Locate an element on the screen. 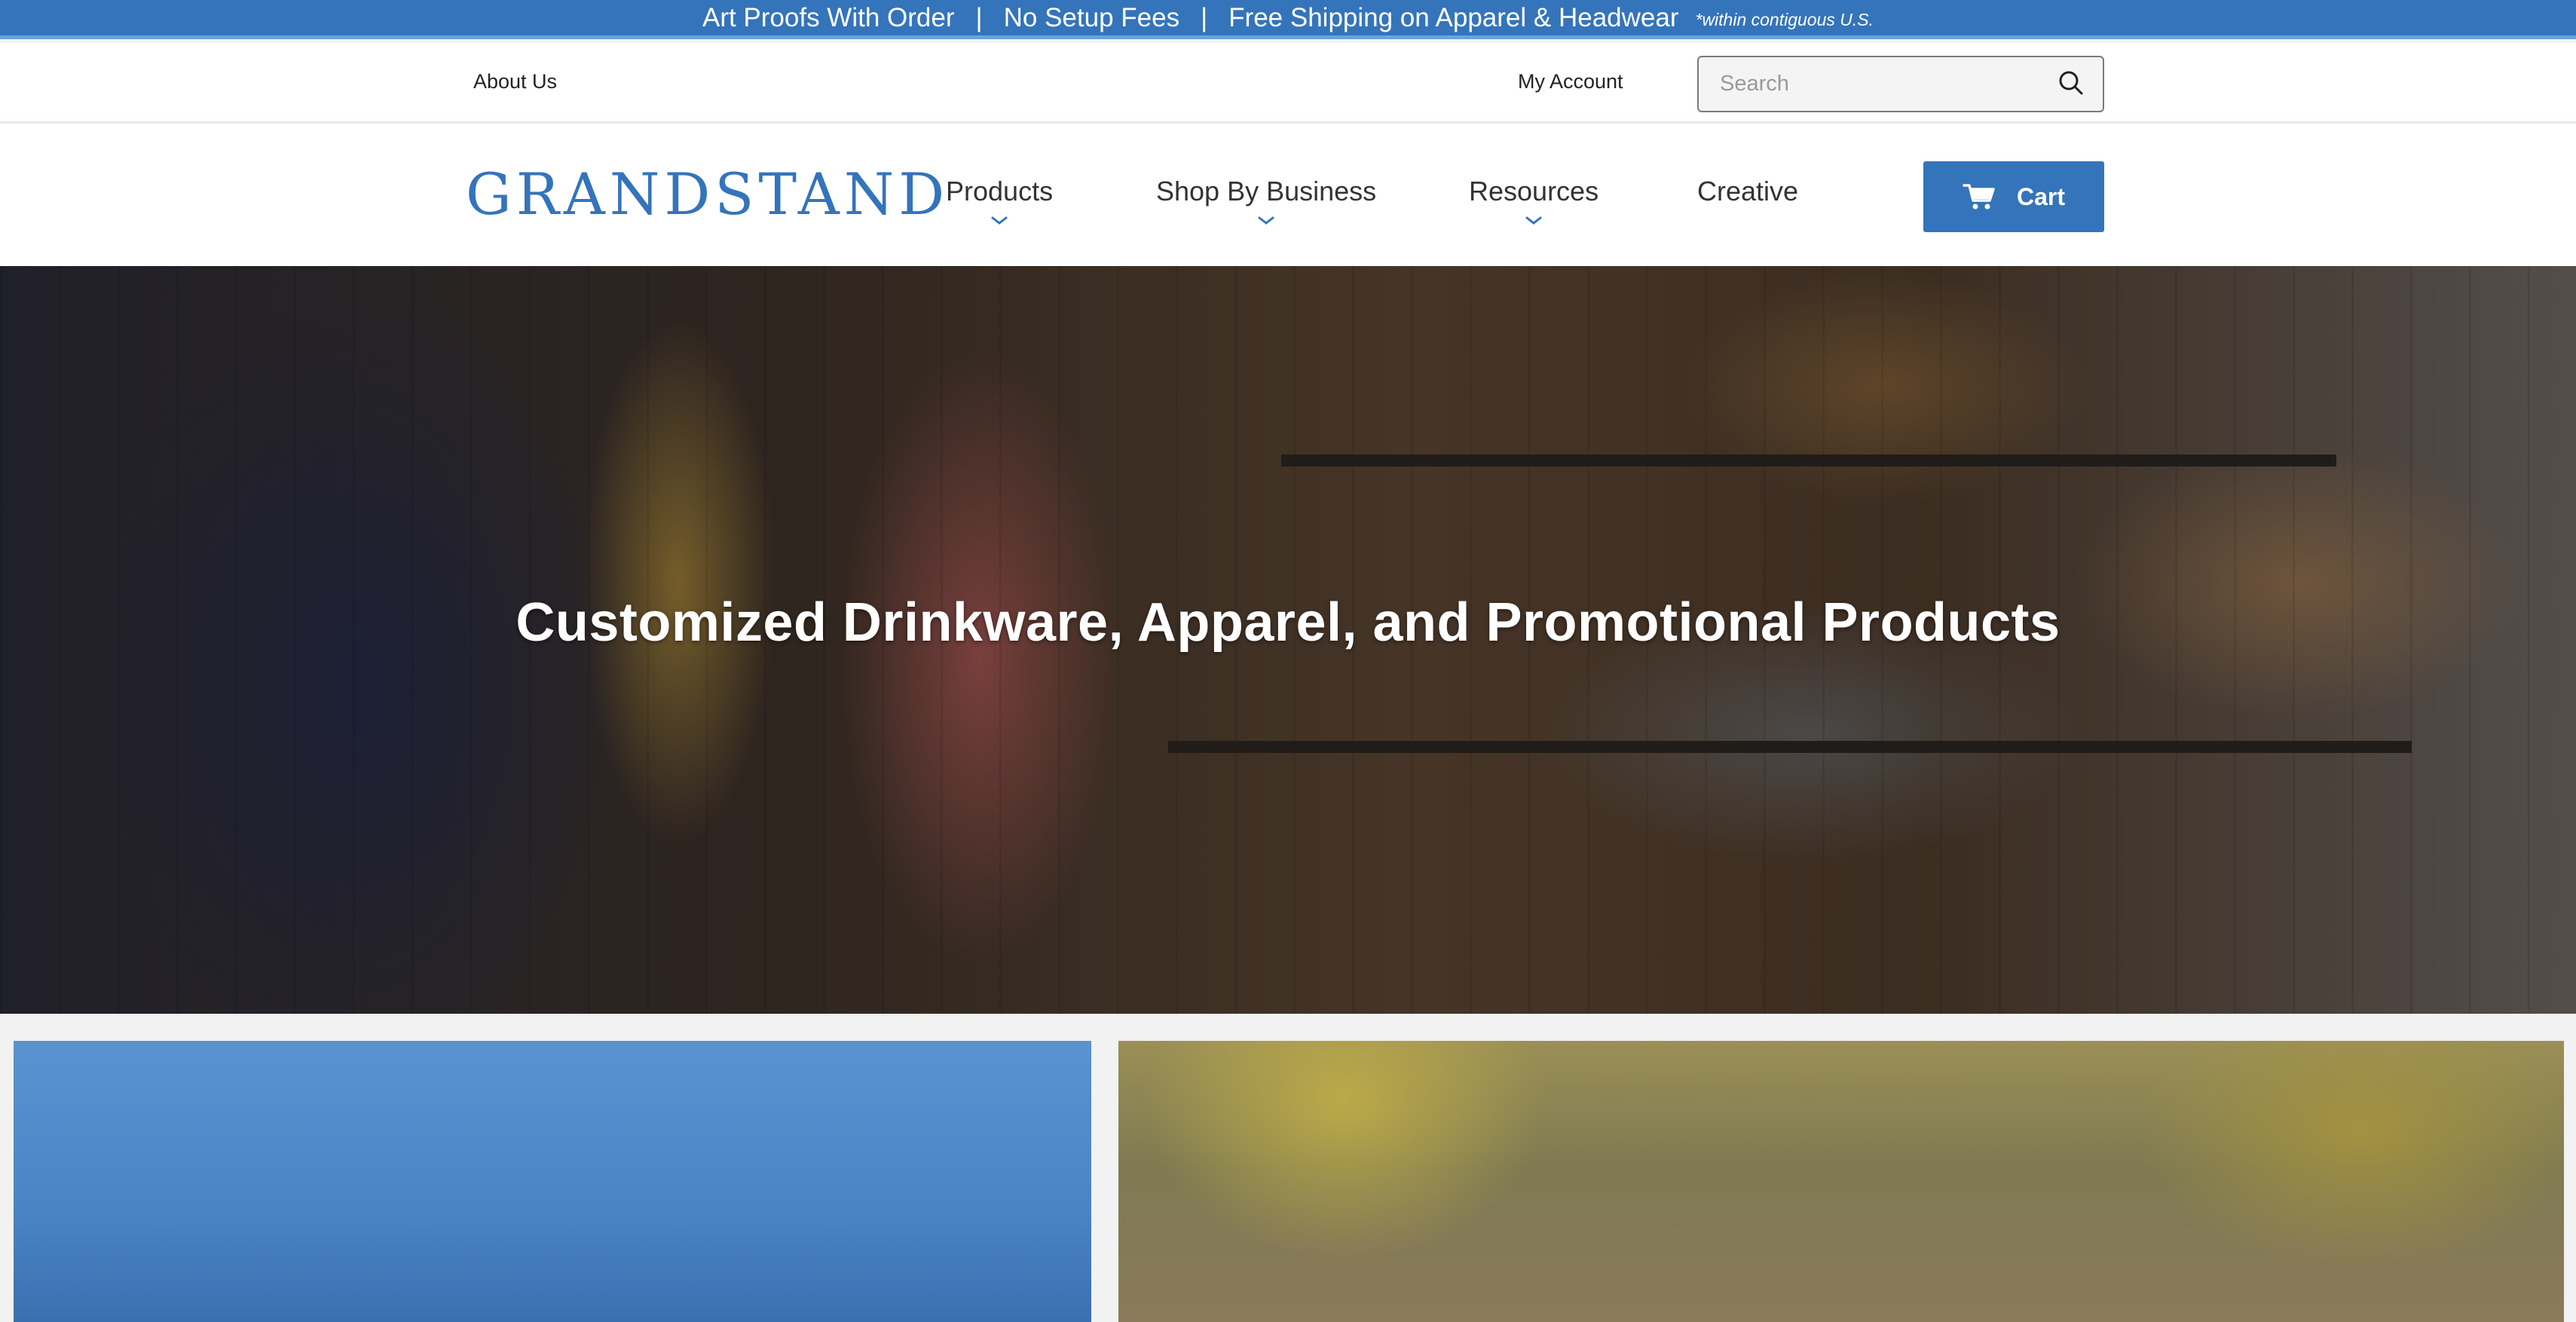 The image size is (2576, 1322). drinkware-promo-tile is located at coordinates (552, 1181).